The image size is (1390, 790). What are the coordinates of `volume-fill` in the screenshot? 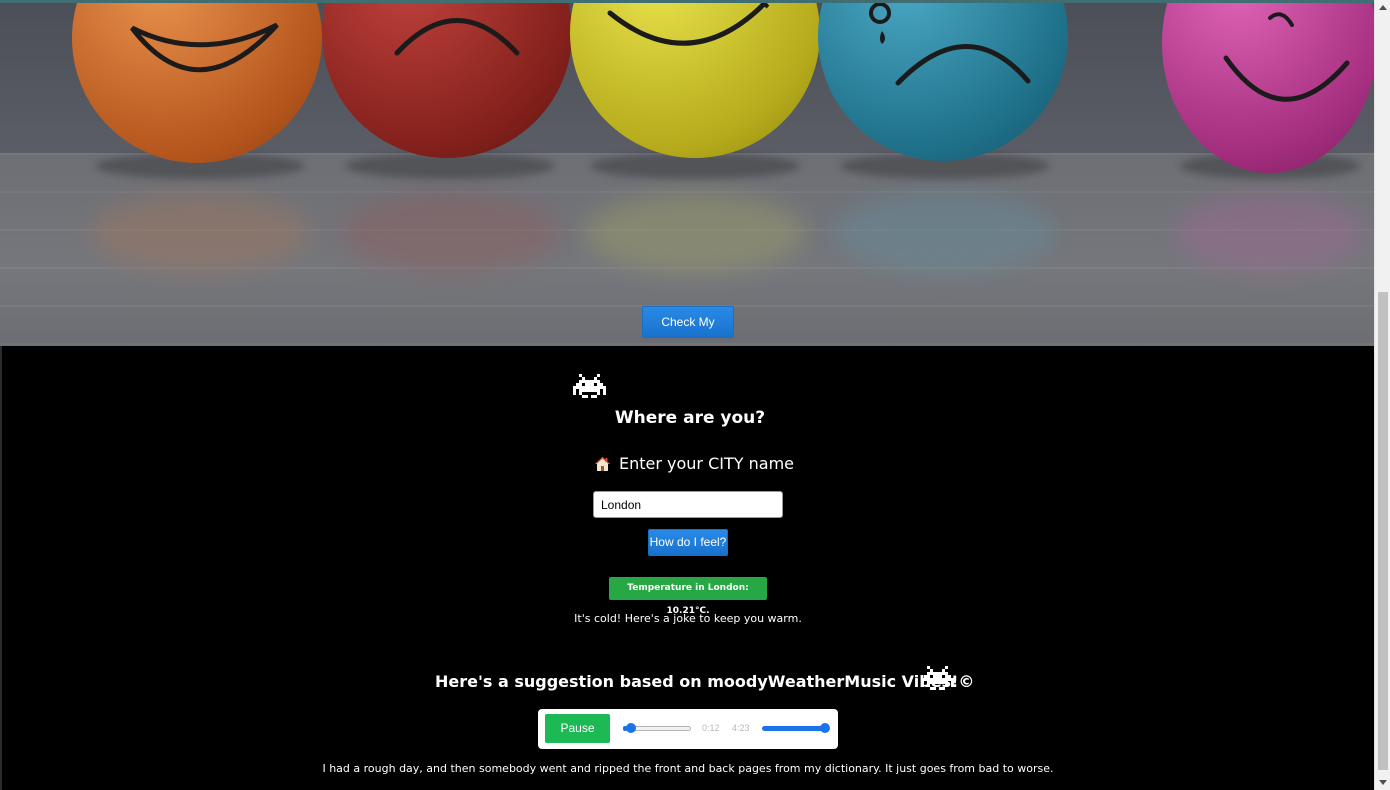 It's located at (795, 728).